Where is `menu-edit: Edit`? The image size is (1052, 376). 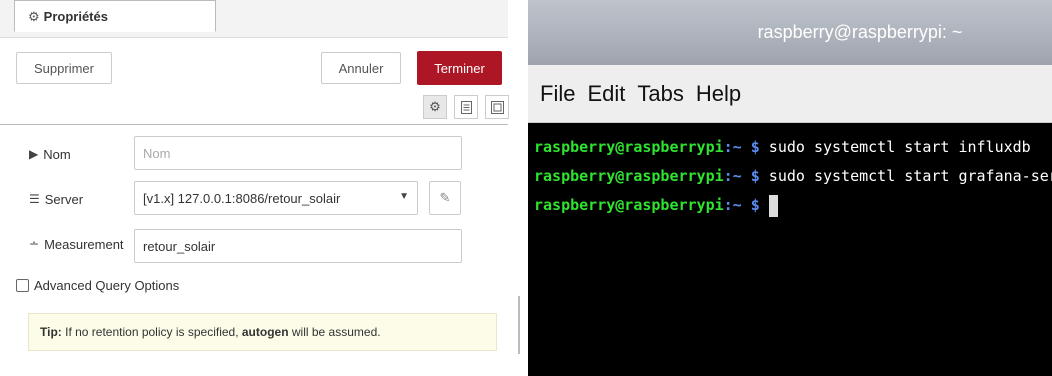 menu-edit: Edit is located at coordinates (606, 94).